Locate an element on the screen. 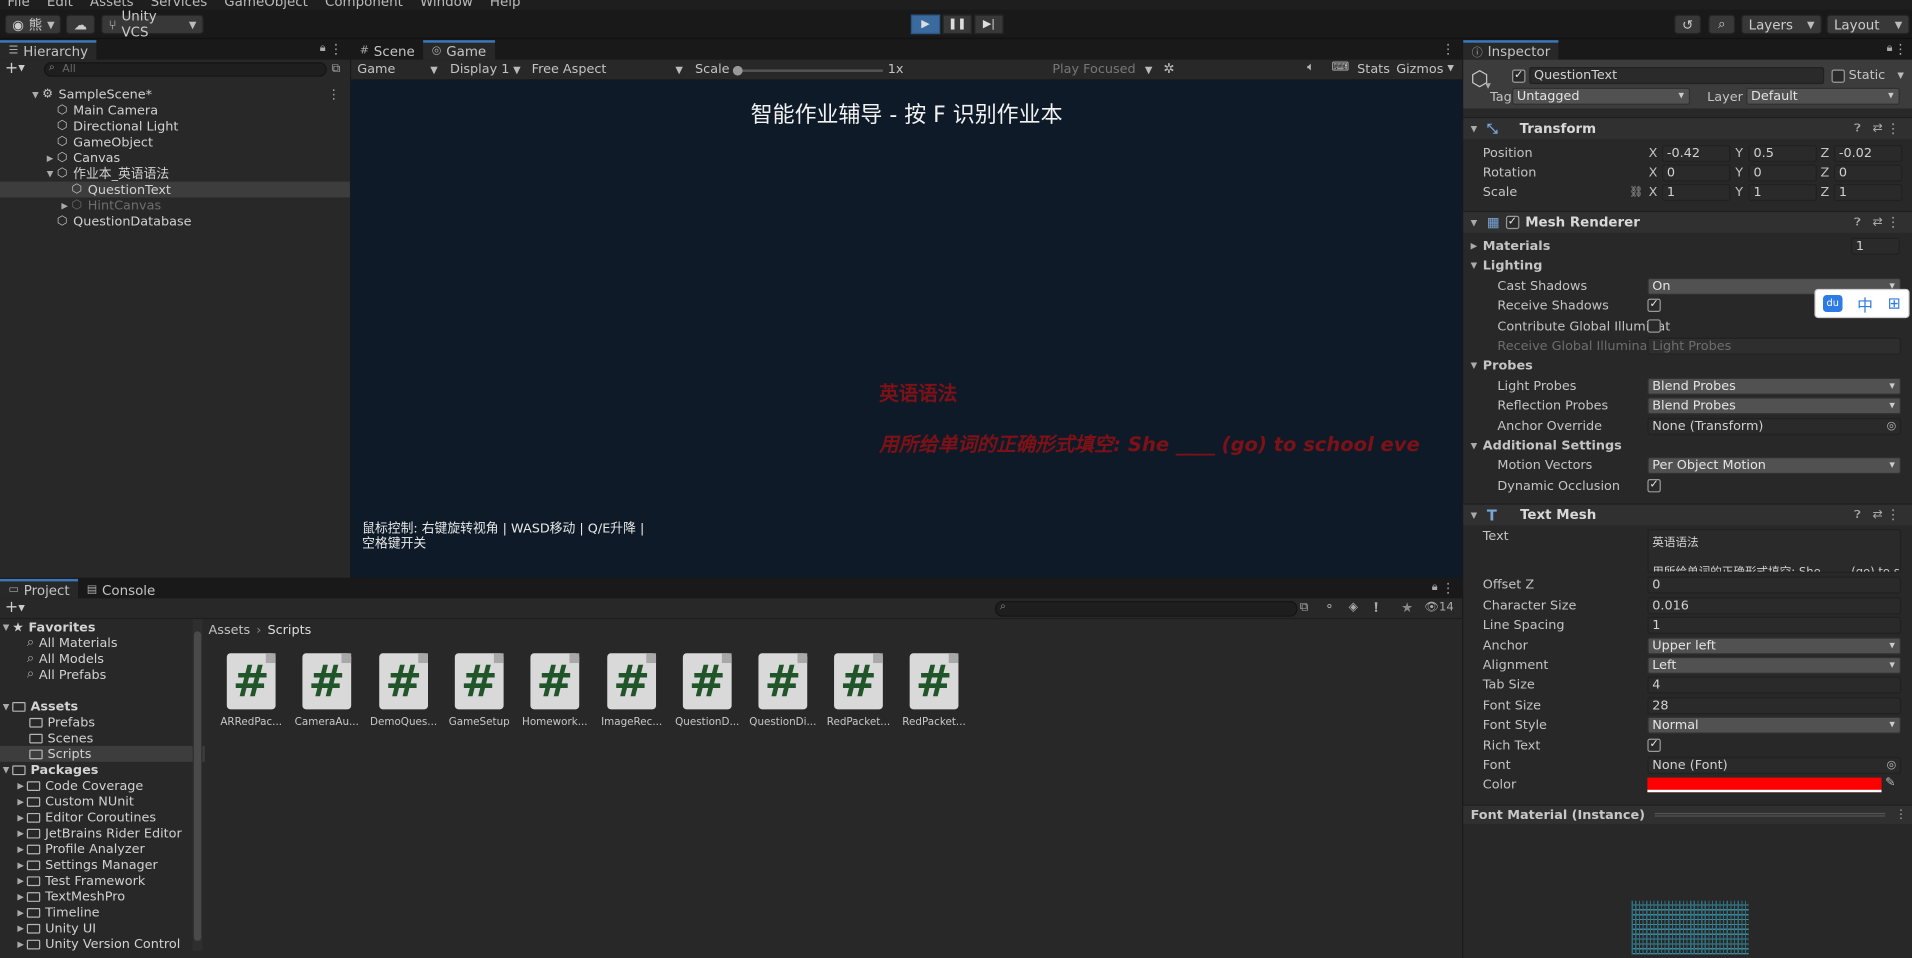  package-item: ▶ TextMeshPro is located at coordinates (102, 897).